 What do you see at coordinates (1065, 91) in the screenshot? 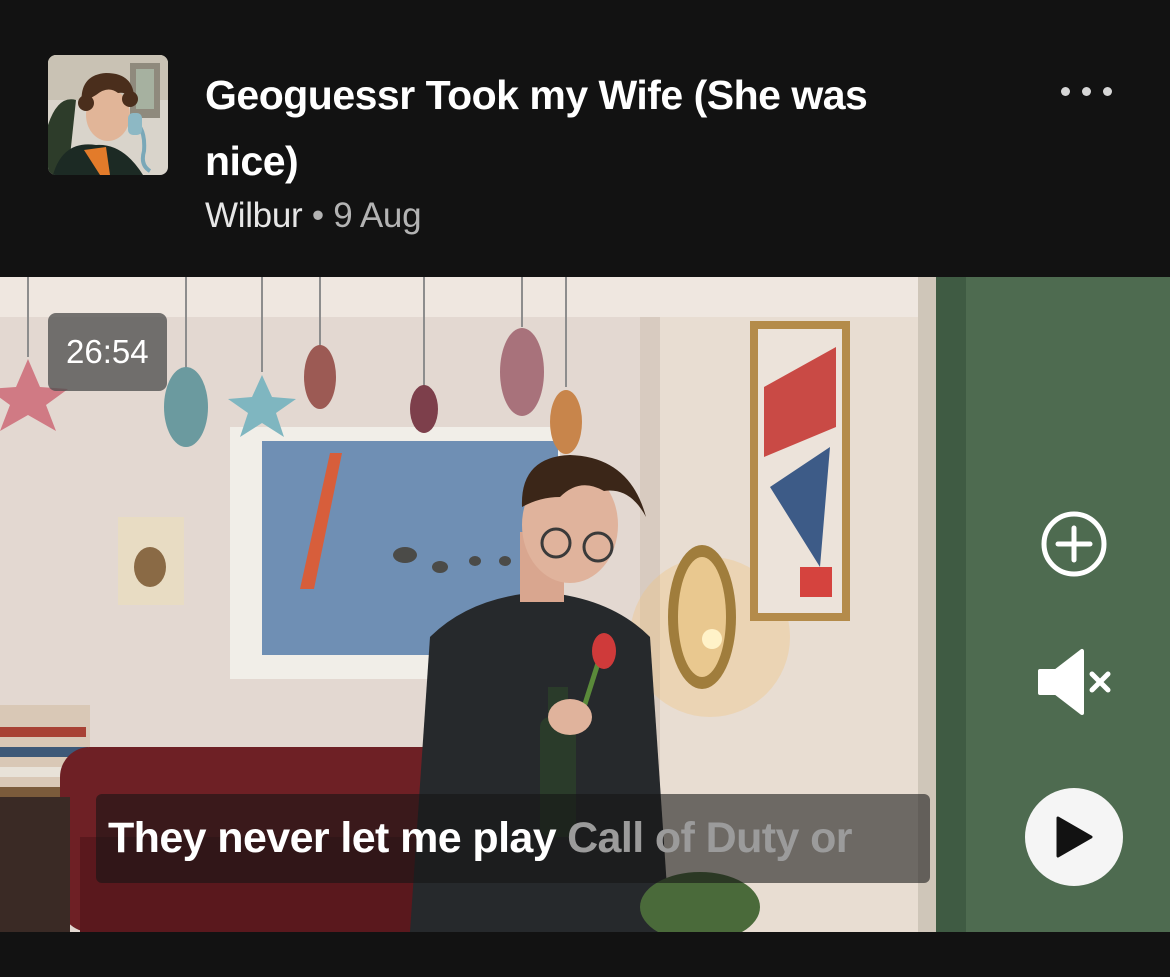
I see `more-horizontal-icon` at bounding box center [1065, 91].